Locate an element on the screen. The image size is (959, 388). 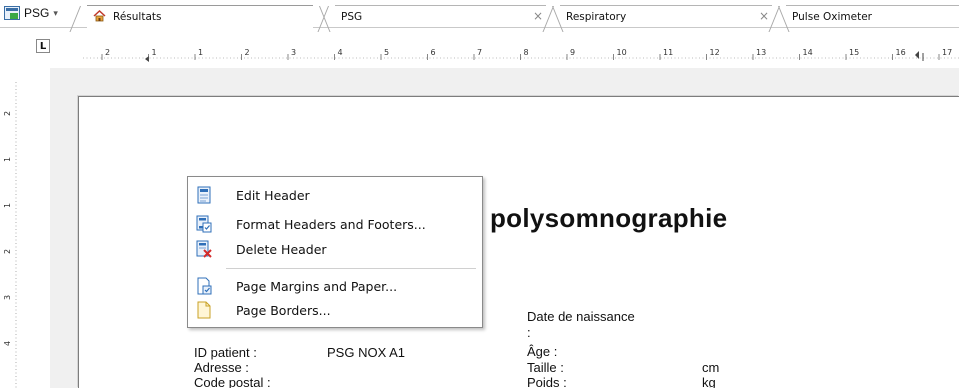
tab-pulse-oximeter: Pulse Oximeter is located at coordinates (863, 18).